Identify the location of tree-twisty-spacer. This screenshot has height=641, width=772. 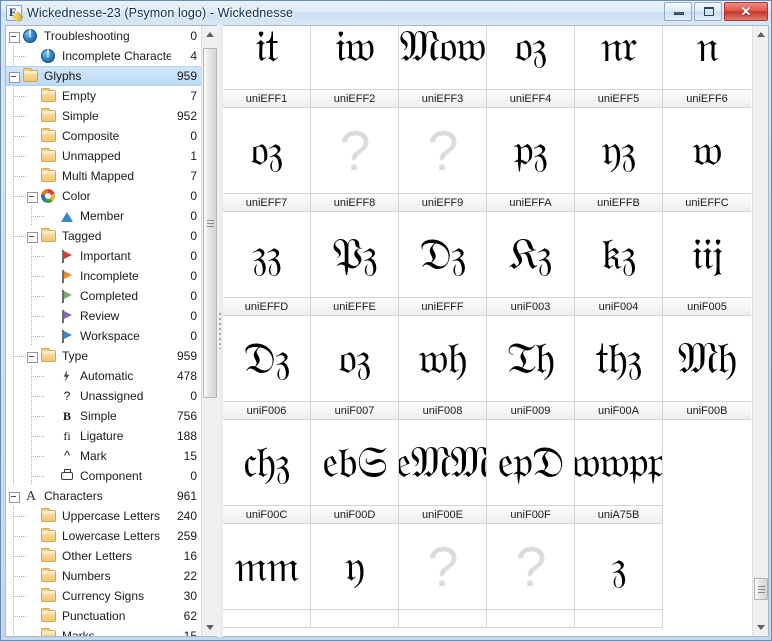
(50, 396).